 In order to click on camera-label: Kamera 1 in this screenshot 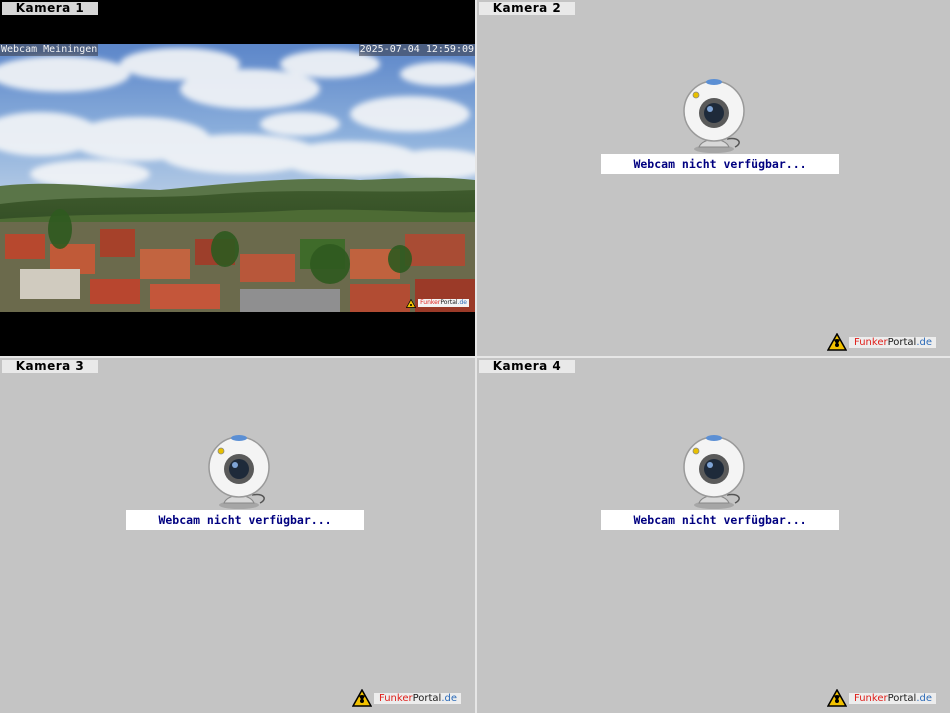, I will do `click(50, 8)`.